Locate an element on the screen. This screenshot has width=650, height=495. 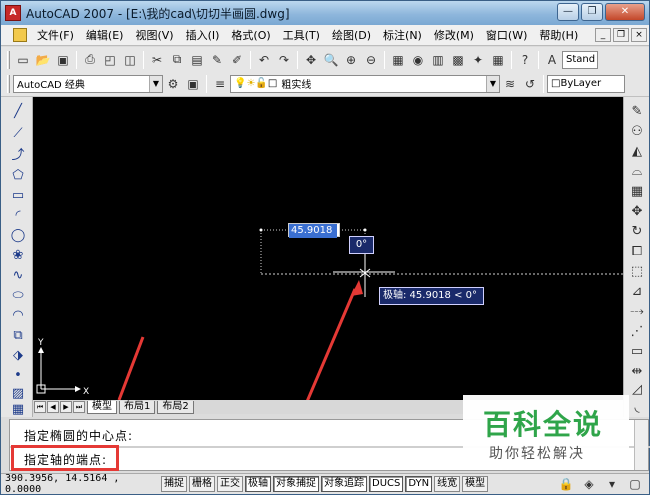
insert-block-icon: ⧉ is located at coordinates (18, 336).